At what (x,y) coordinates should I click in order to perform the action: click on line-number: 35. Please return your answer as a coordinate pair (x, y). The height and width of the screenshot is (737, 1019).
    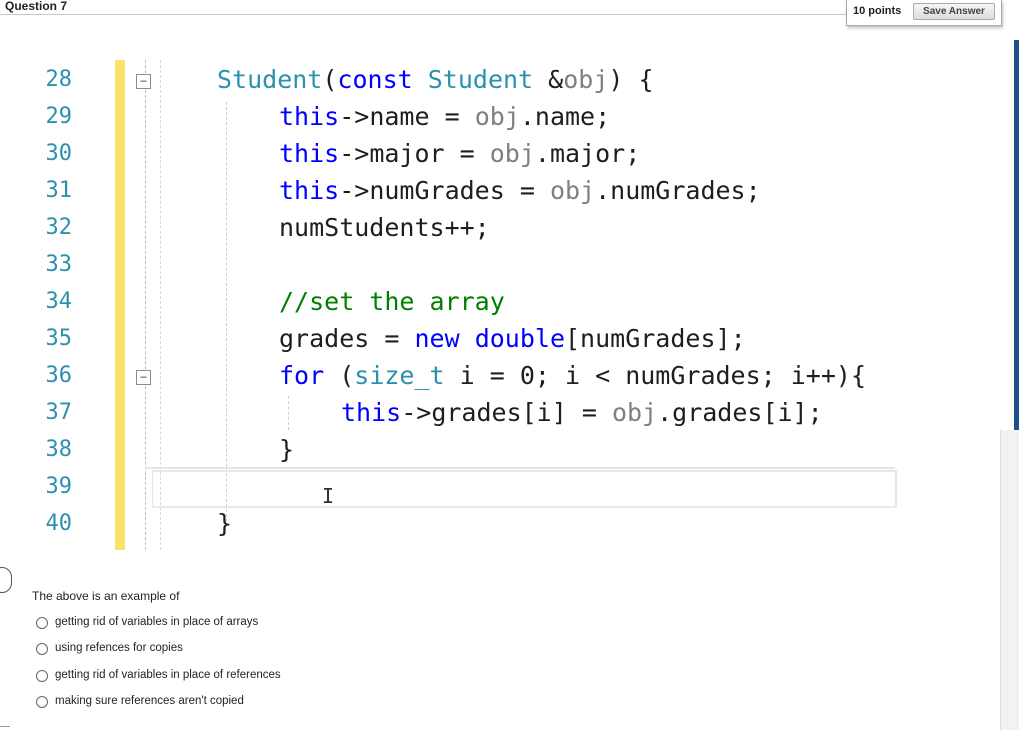
    Looking at the image, I should click on (59, 338).